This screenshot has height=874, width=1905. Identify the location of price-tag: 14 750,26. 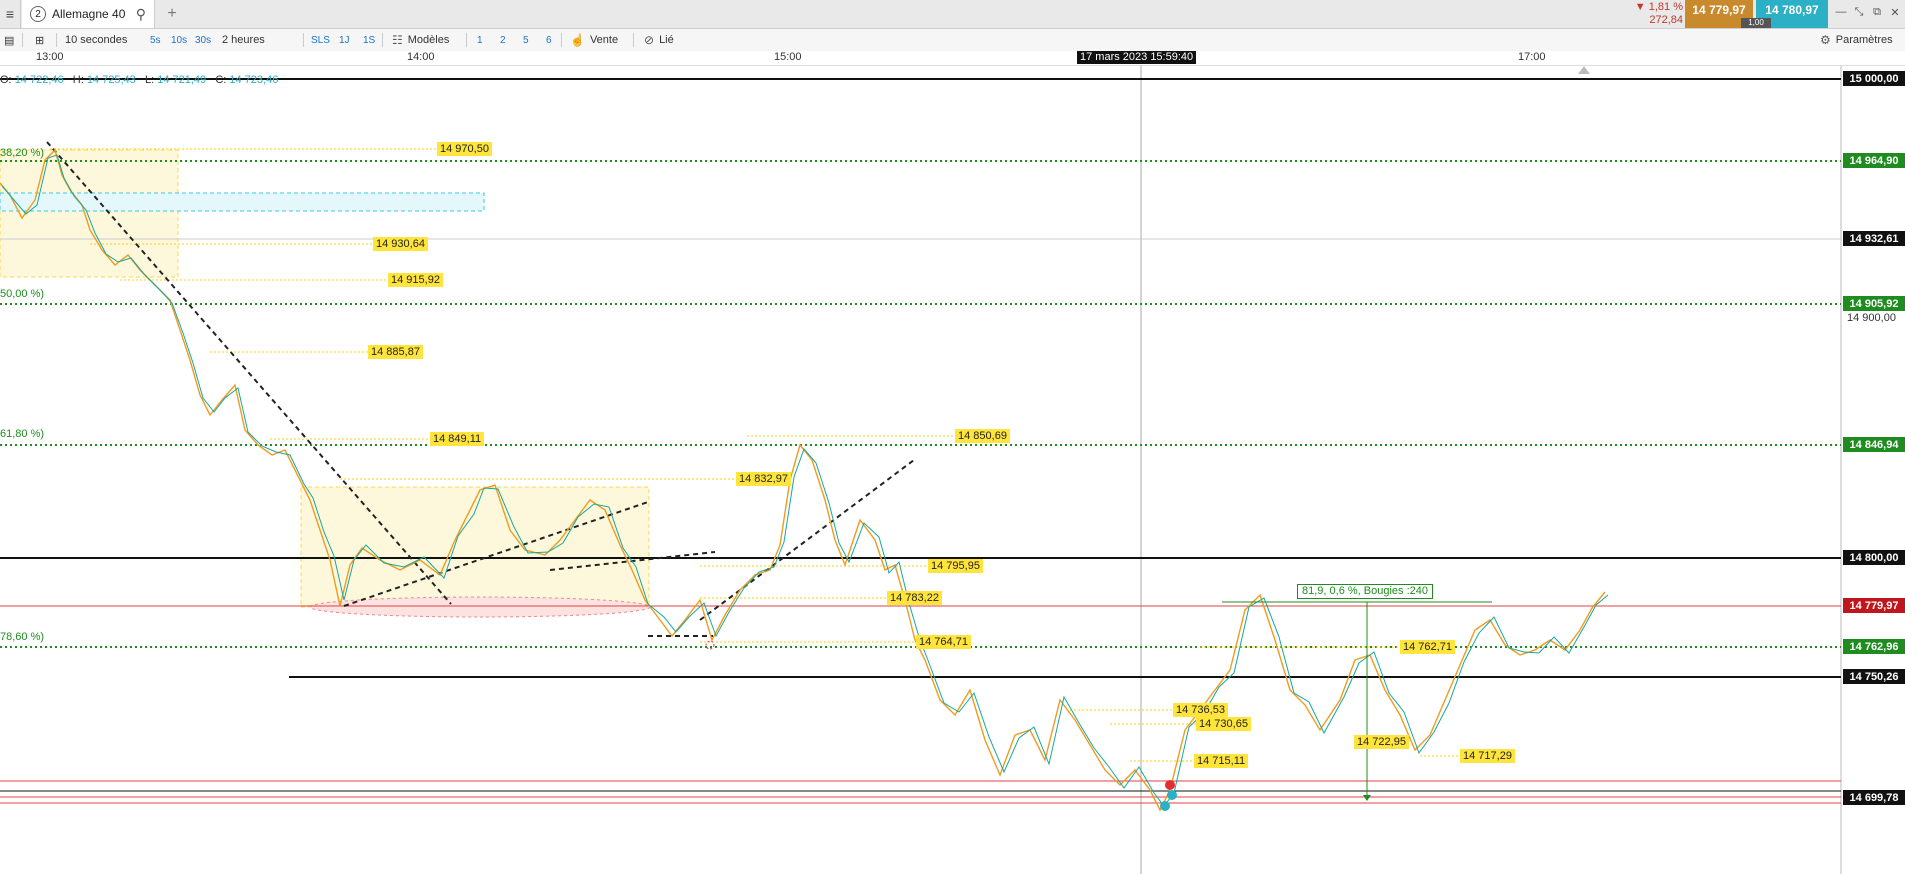
(1874, 676).